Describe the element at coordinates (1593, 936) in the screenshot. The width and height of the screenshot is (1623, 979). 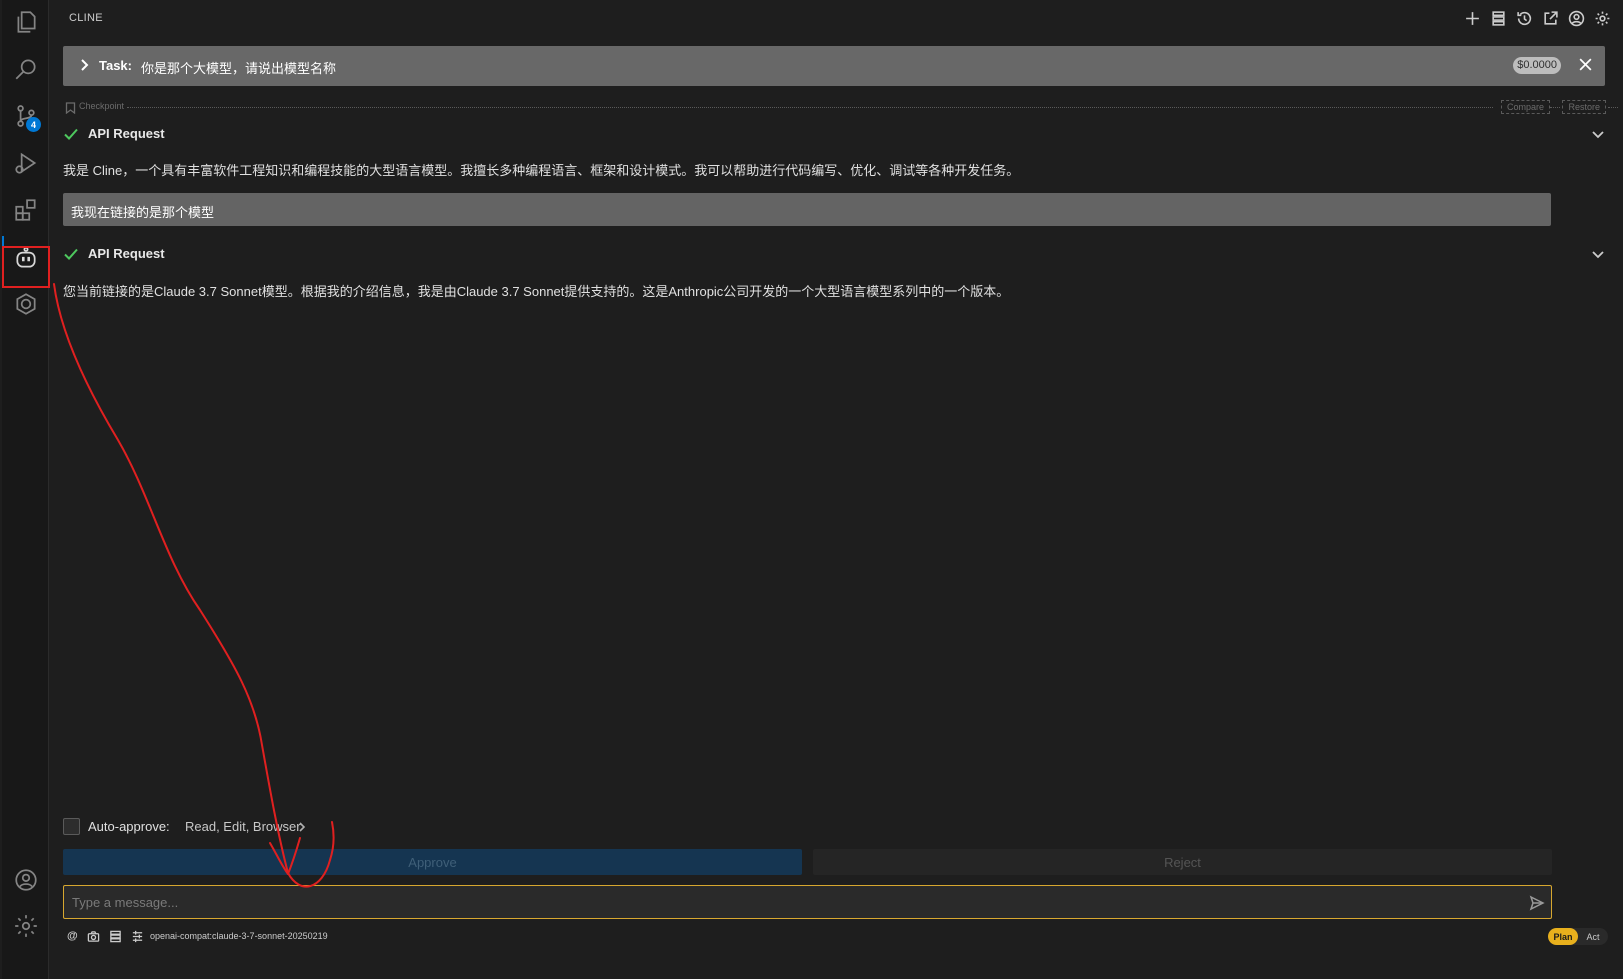
I see `mode-act: Act` at that location.